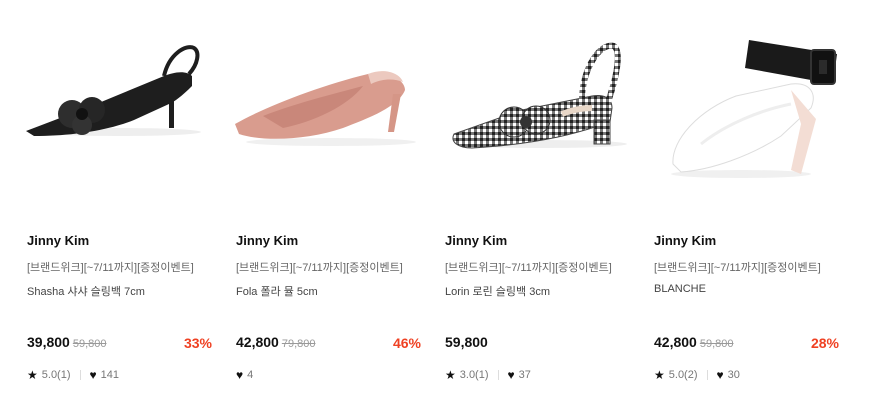 The height and width of the screenshot is (405, 878). What do you see at coordinates (466, 342) in the screenshot?
I see `sale-price: 59,800` at bounding box center [466, 342].